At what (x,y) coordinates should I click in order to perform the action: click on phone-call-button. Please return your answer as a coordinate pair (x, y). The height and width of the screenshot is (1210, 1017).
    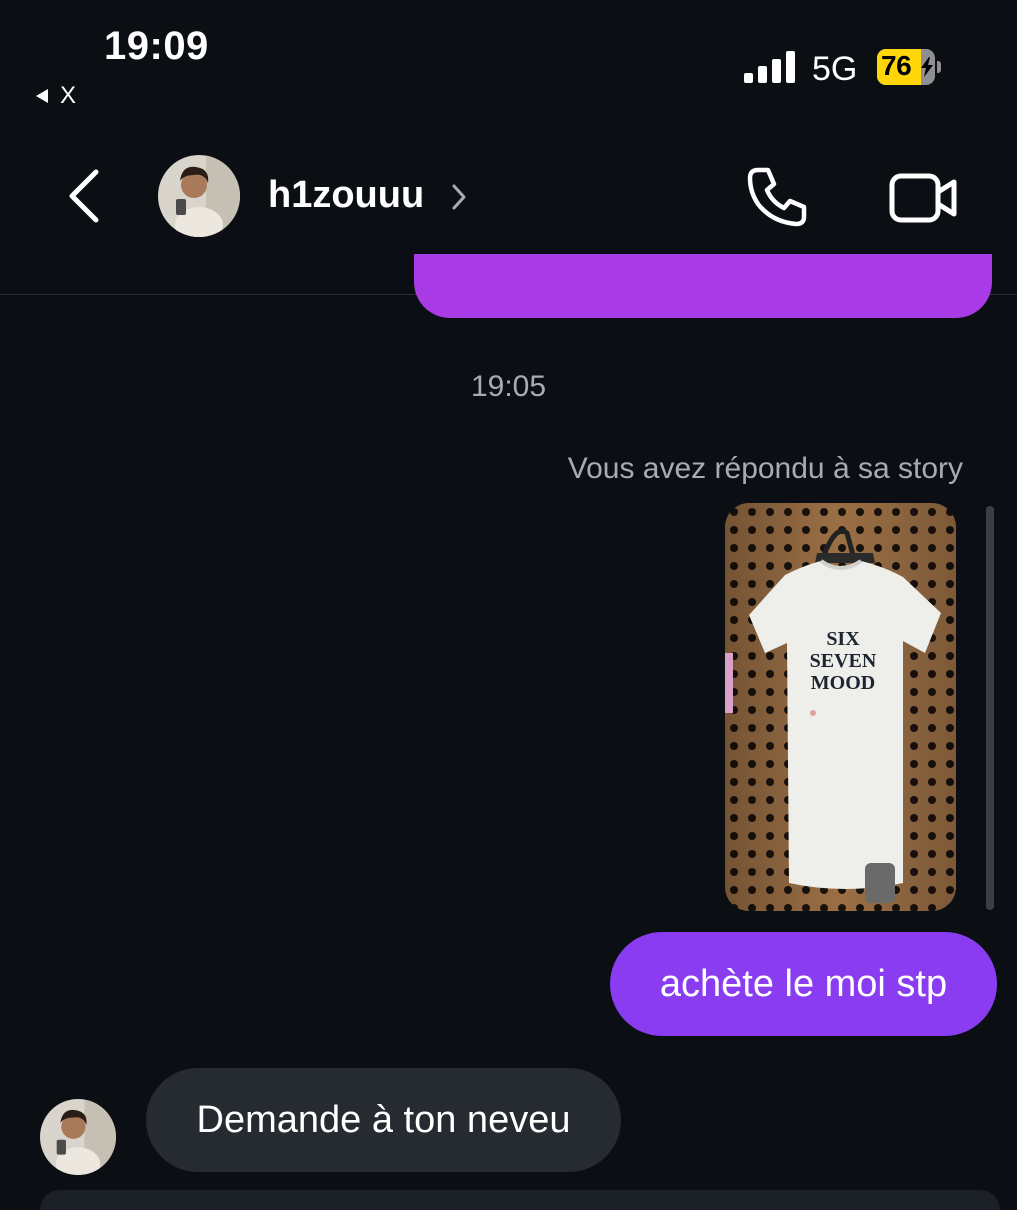
    Looking at the image, I should click on (778, 197).